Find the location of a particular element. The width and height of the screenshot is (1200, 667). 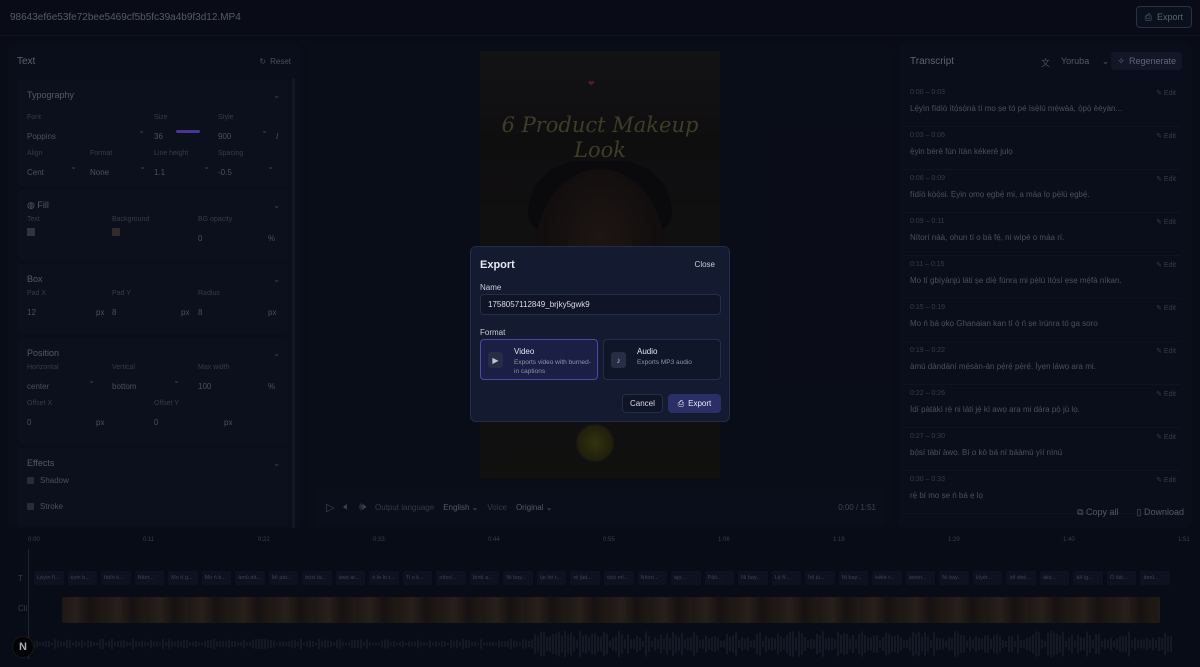

name-label: Name is located at coordinates (491, 287).